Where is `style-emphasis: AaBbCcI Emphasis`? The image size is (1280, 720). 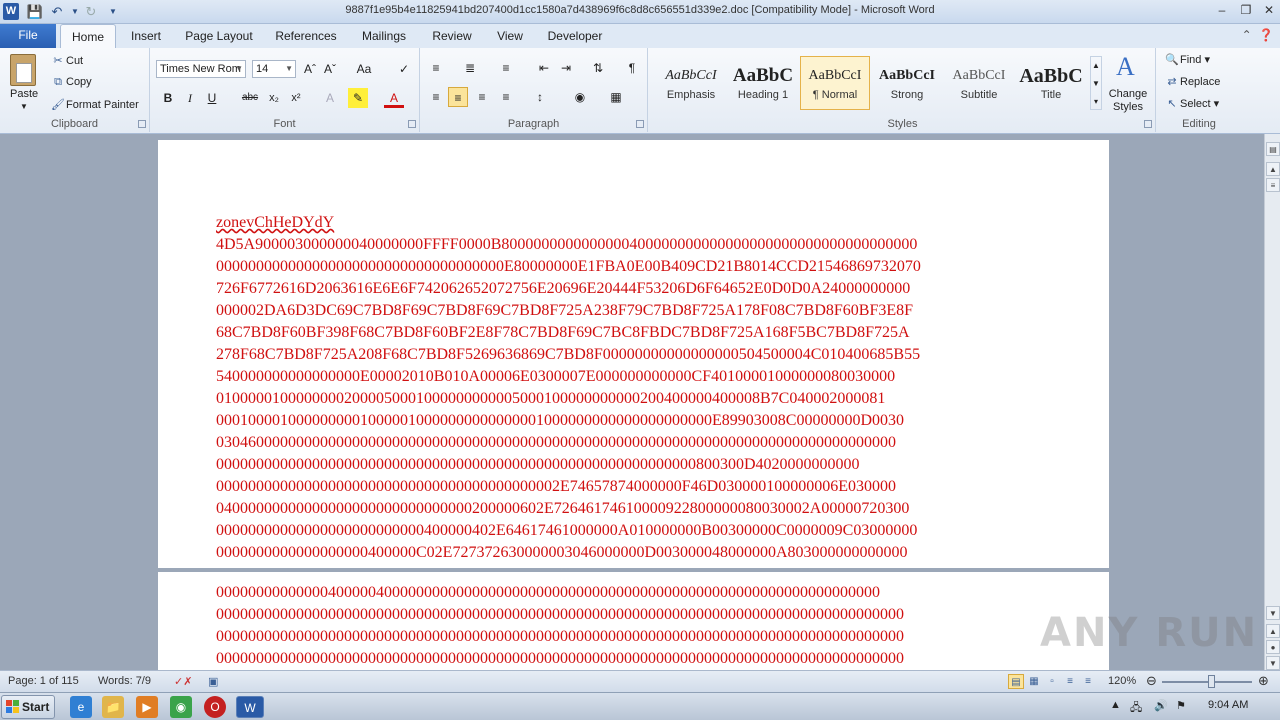 style-emphasis: AaBbCcI Emphasis is located at coordinates (691, 83).